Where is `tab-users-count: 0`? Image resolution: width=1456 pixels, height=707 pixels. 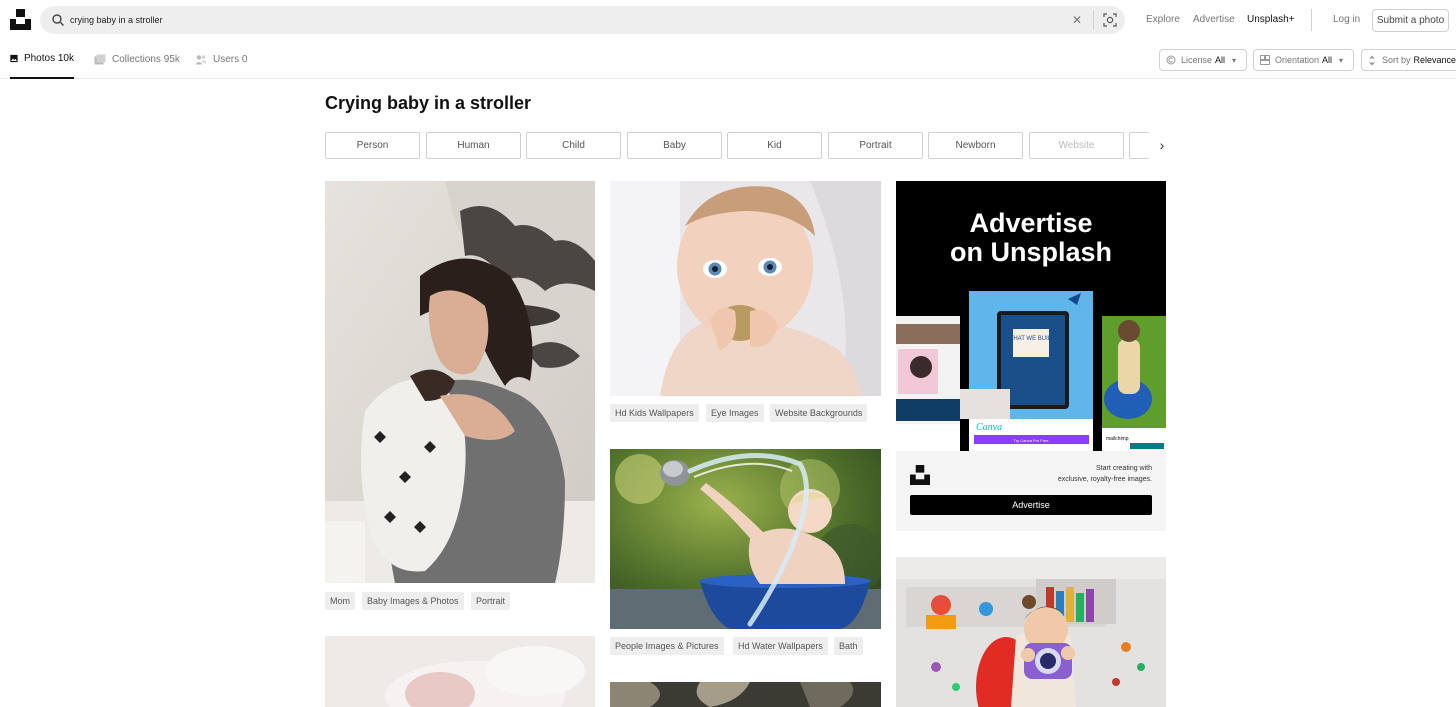 tab-users-count: 0 is located at coordinates (244, 59).